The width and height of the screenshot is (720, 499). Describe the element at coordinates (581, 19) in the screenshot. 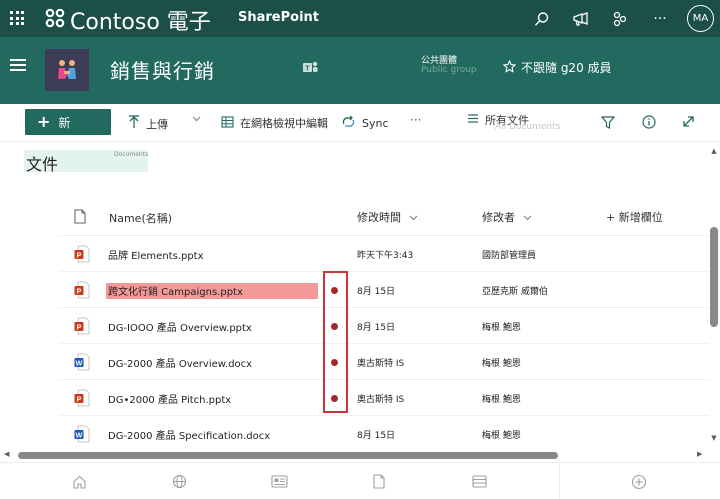

I see `megaphone-icon` at that location.